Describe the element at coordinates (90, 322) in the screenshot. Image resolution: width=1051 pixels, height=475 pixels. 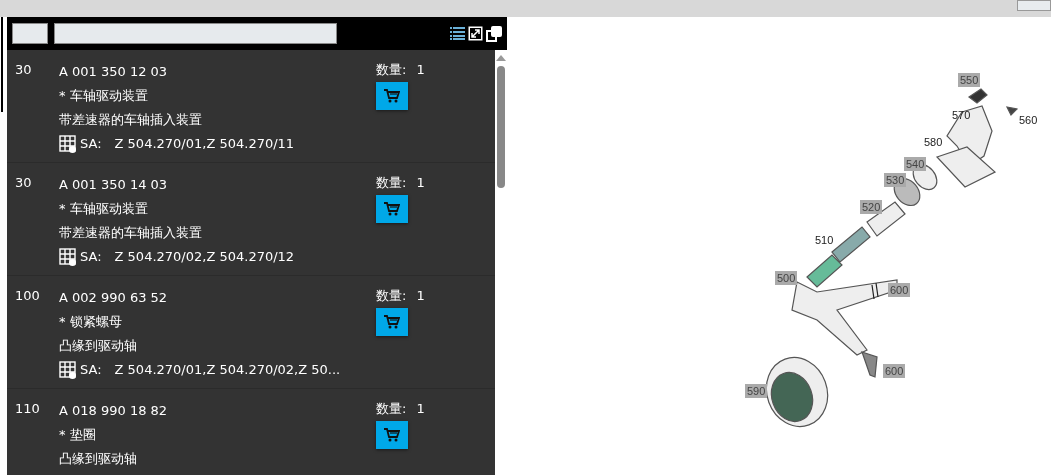
I see `part-name: * 锁紧螺母` at that location.